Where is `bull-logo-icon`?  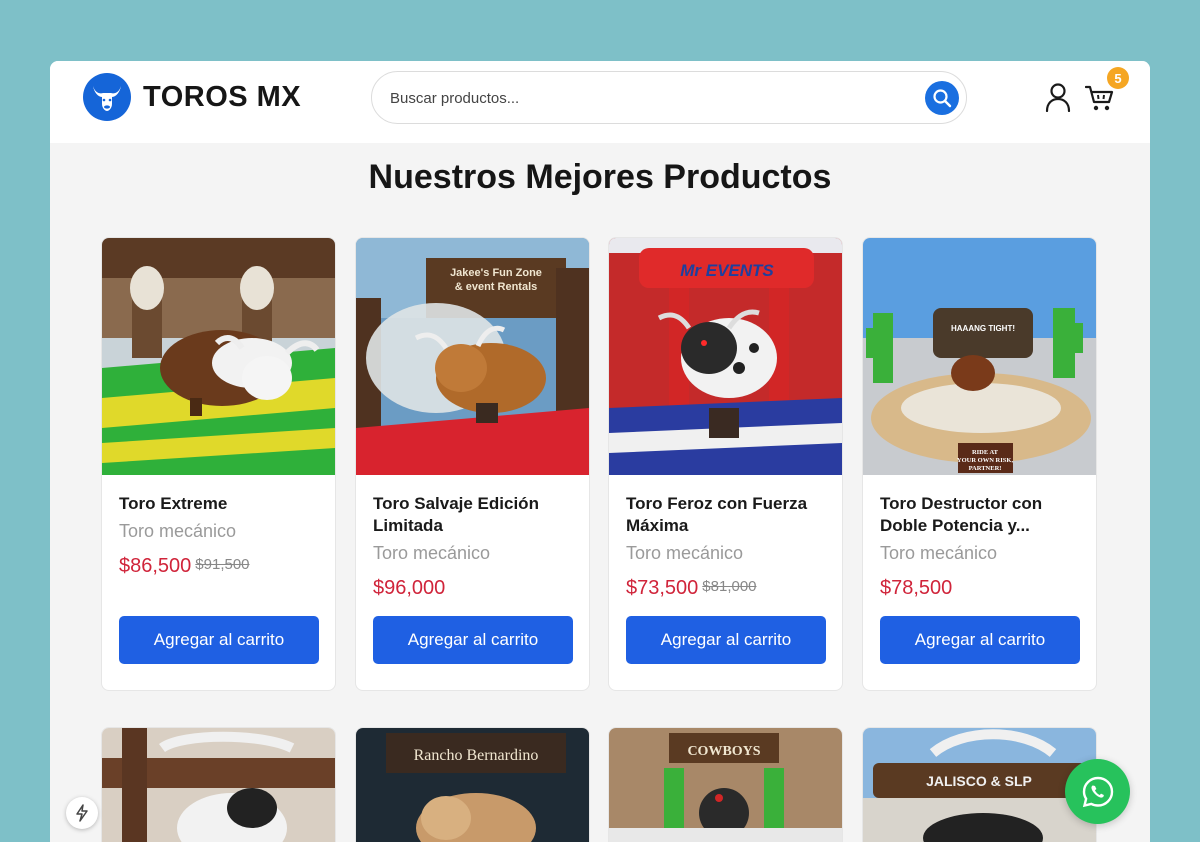
bull-logo-icon is located at coordinates (107, 97).